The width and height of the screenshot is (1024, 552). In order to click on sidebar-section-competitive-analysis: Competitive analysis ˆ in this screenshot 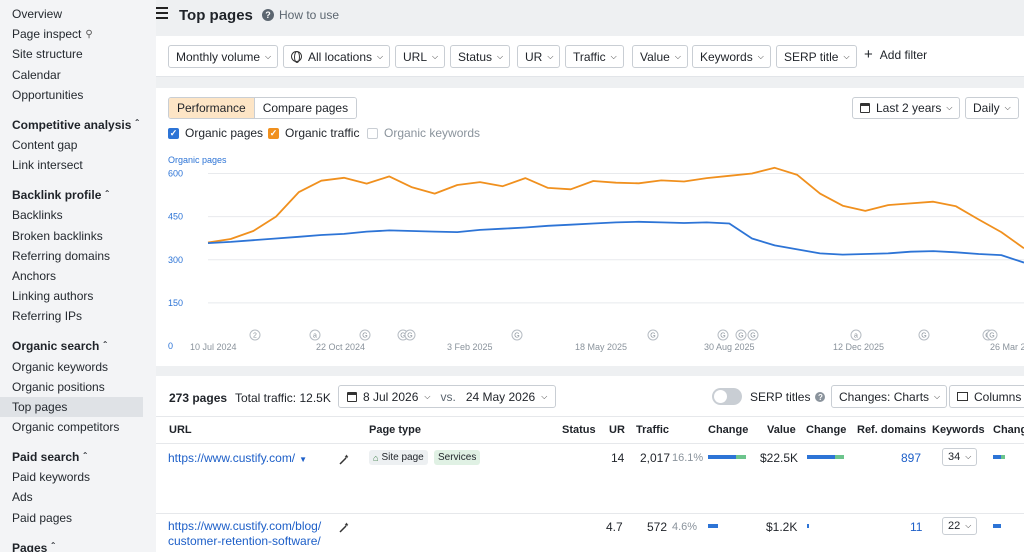, I will do `click(78, 125)`.